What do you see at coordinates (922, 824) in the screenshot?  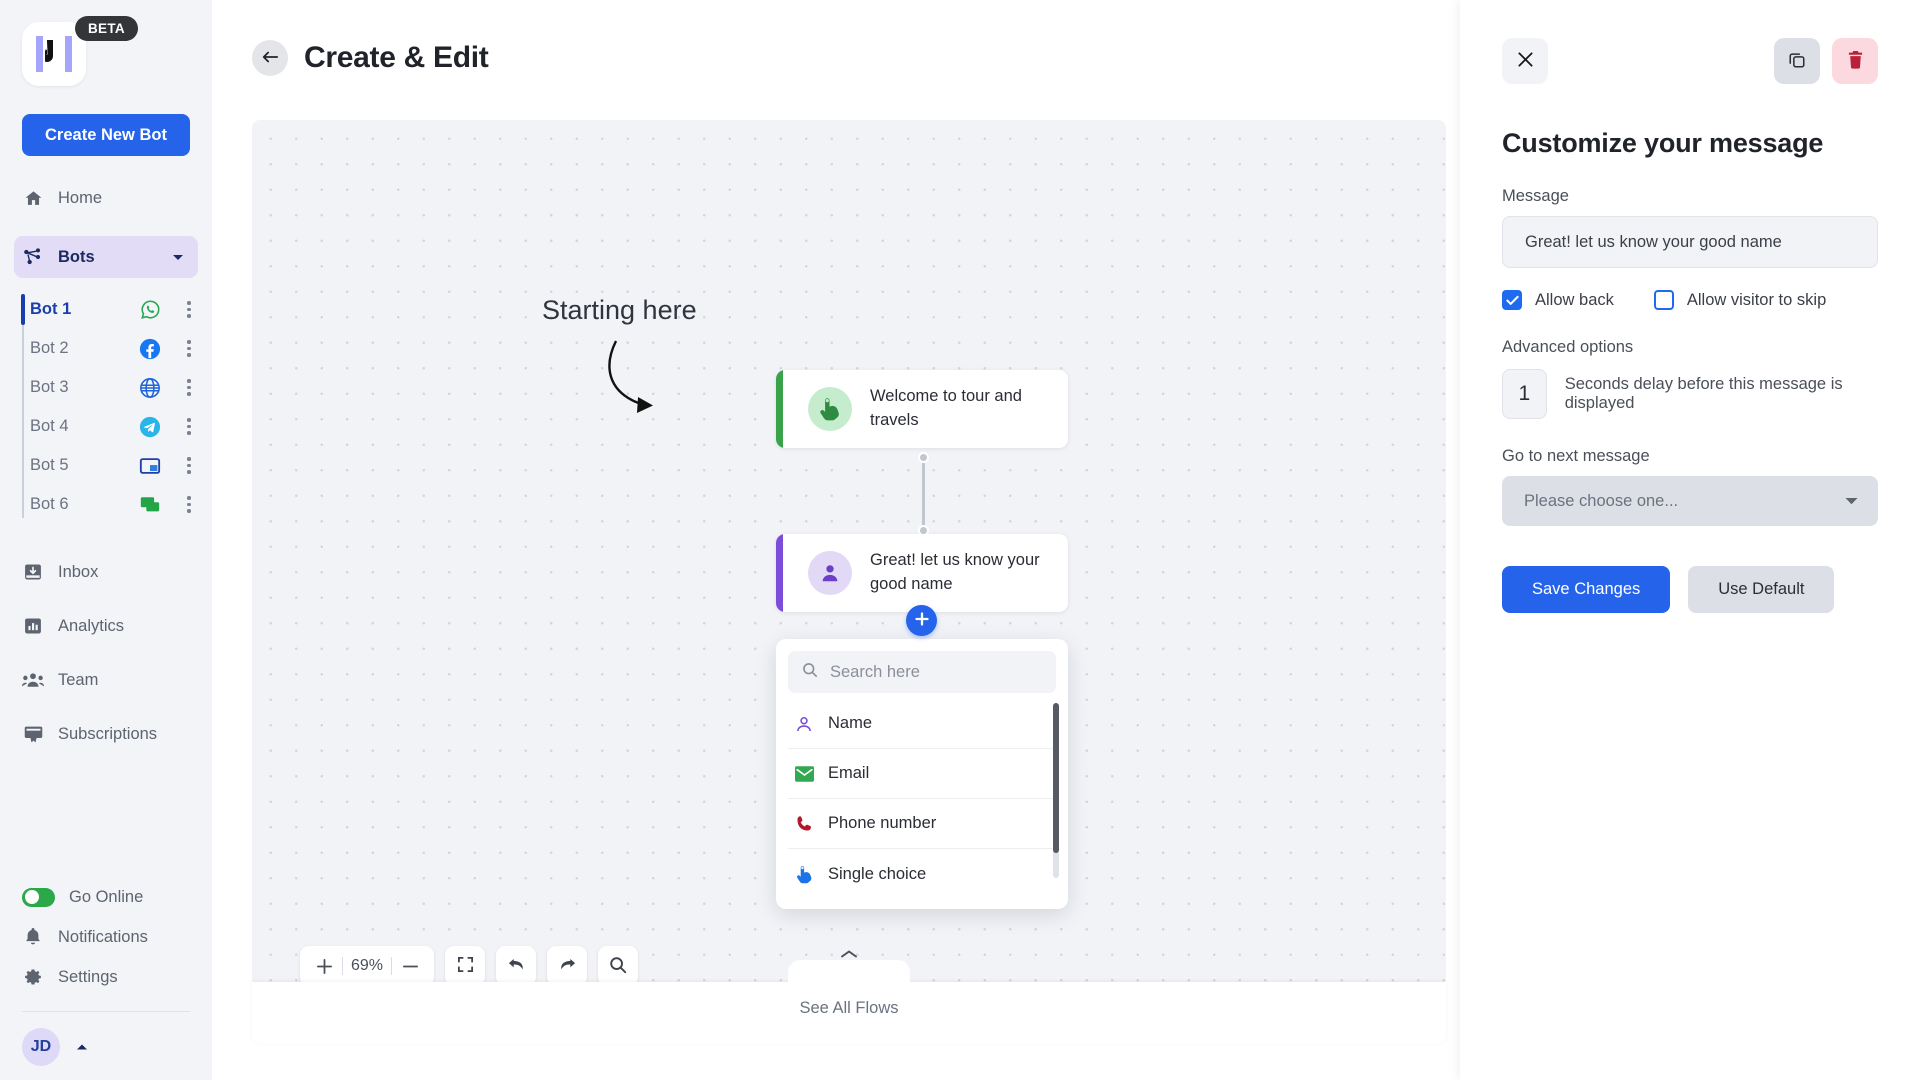 I see `dropdown-item-phone: Phone number` at bounding box center [922, 824].